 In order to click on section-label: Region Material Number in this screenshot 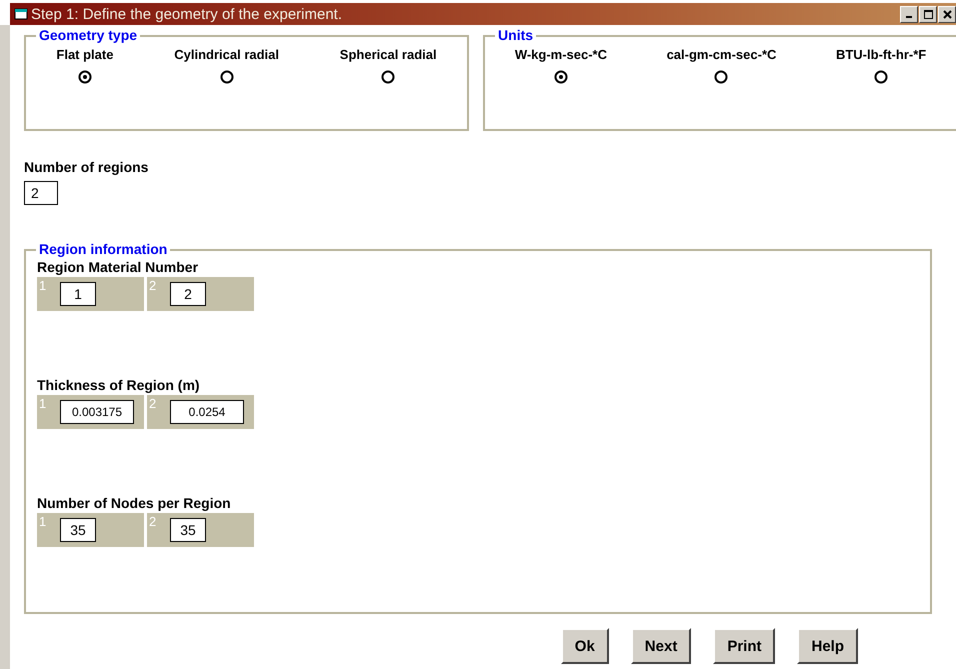, I will do `click(117, 267)`.